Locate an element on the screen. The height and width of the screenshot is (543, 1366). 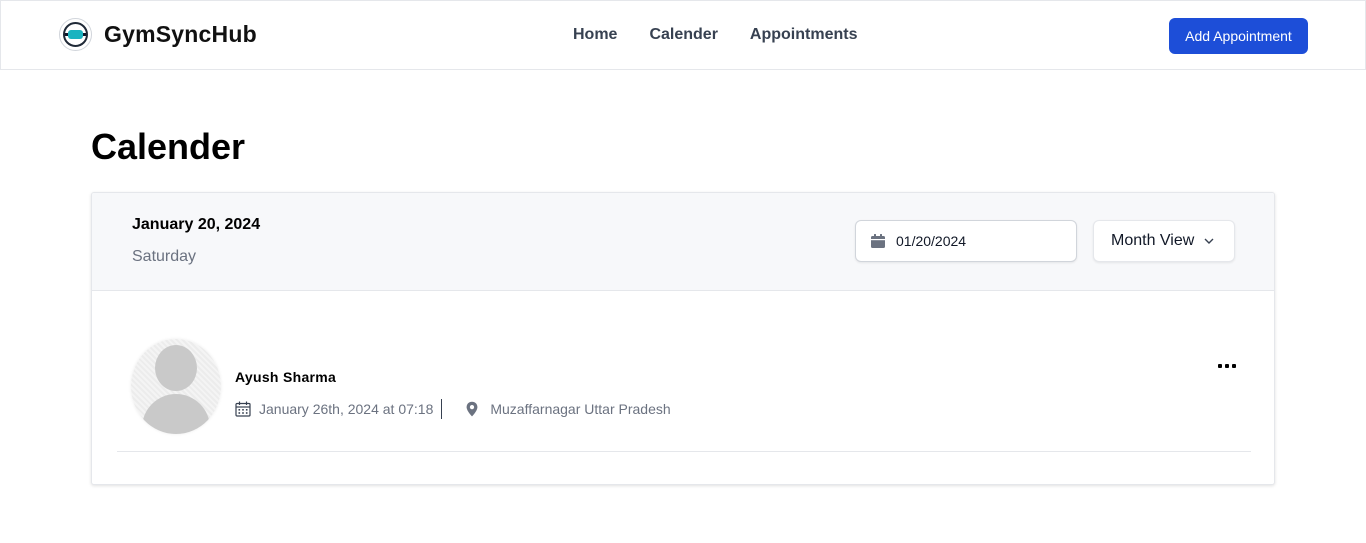
brand: GymSyncHub is located at coordinates (158, 34).